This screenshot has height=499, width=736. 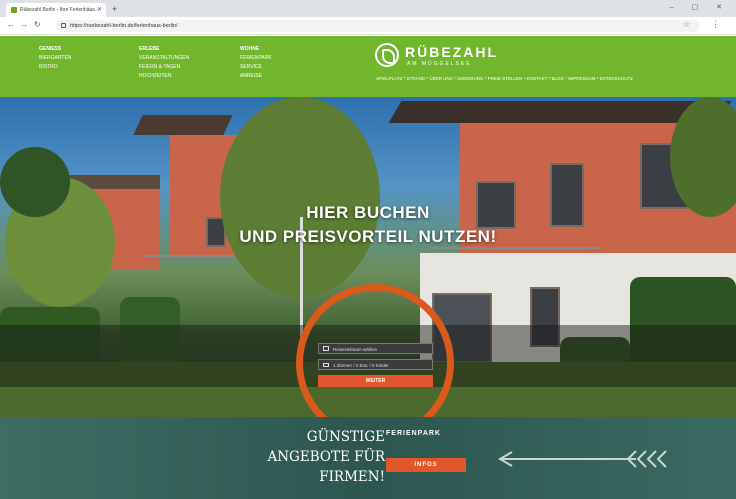 I want to click on promo-text: GÜNSTIGE ANGEBOTE FÜR FIRMEN!, so click(x=305, y=457).